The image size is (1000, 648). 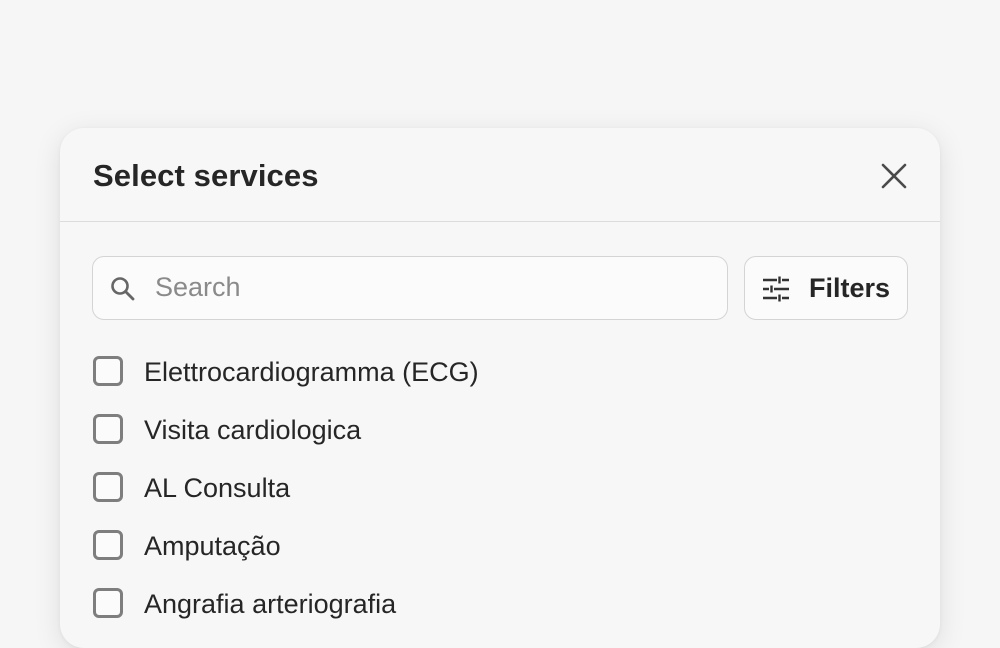 What do you see at coordinates (500, 557) in the screenshot?
I see `service-item: Amputação` at bounding box center [500, 557].